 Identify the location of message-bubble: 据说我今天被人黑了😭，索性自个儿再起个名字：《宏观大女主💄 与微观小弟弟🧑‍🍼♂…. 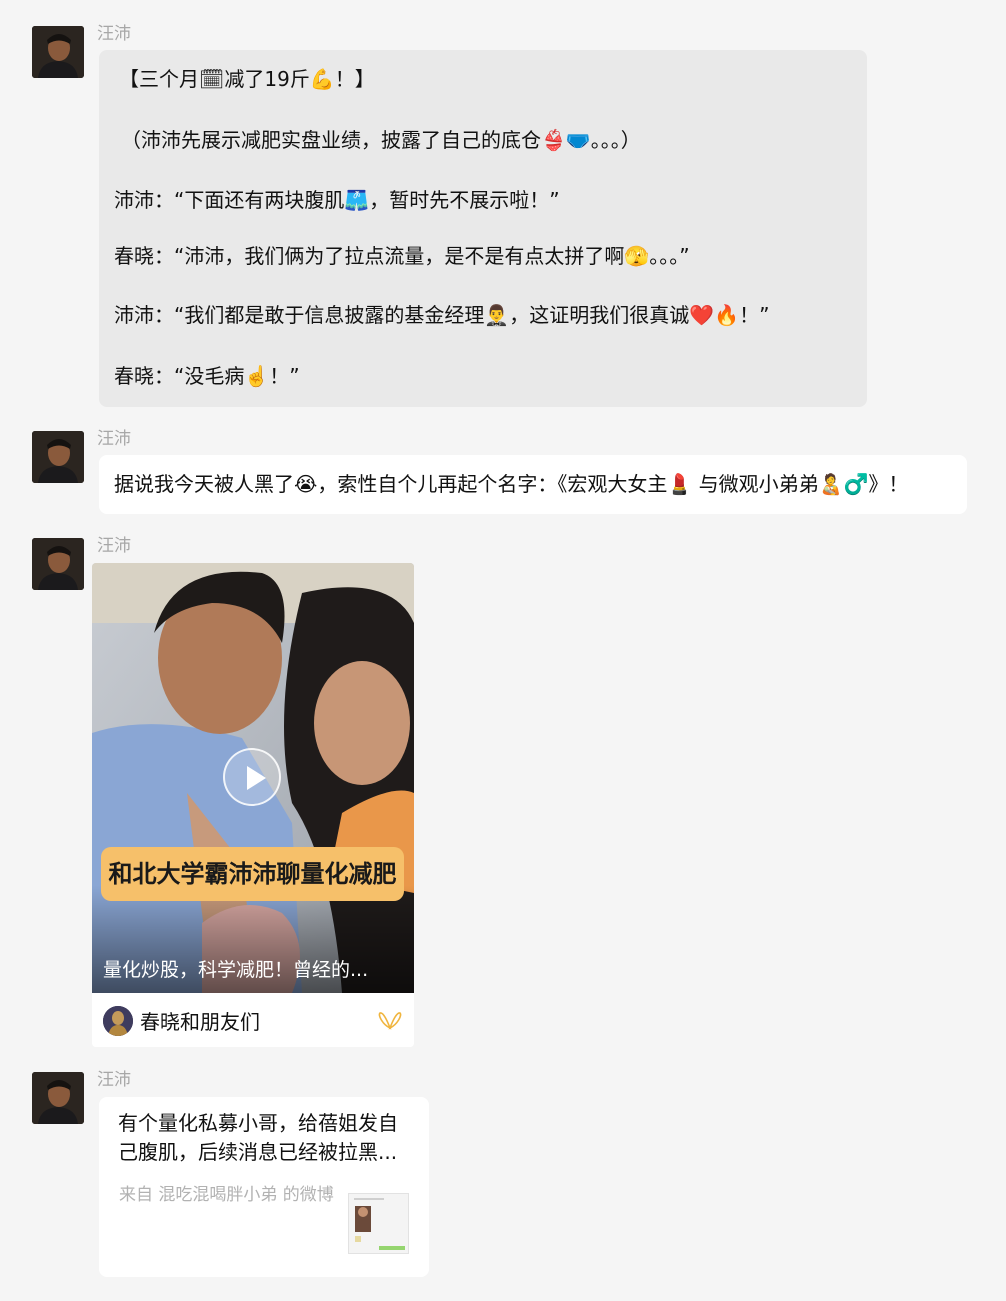
(533, 484).